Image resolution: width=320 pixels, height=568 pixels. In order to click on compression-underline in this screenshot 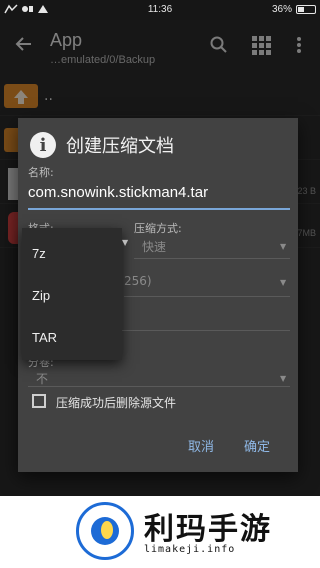, I will do `click(212, 258)`.